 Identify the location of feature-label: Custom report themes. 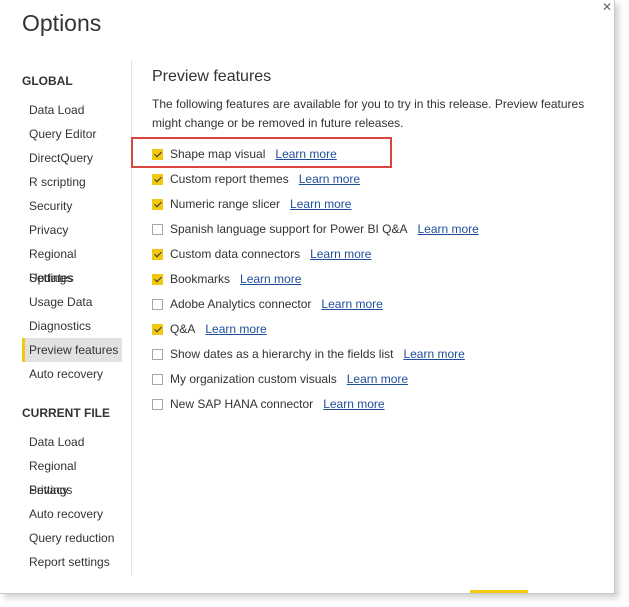
(229, 179).